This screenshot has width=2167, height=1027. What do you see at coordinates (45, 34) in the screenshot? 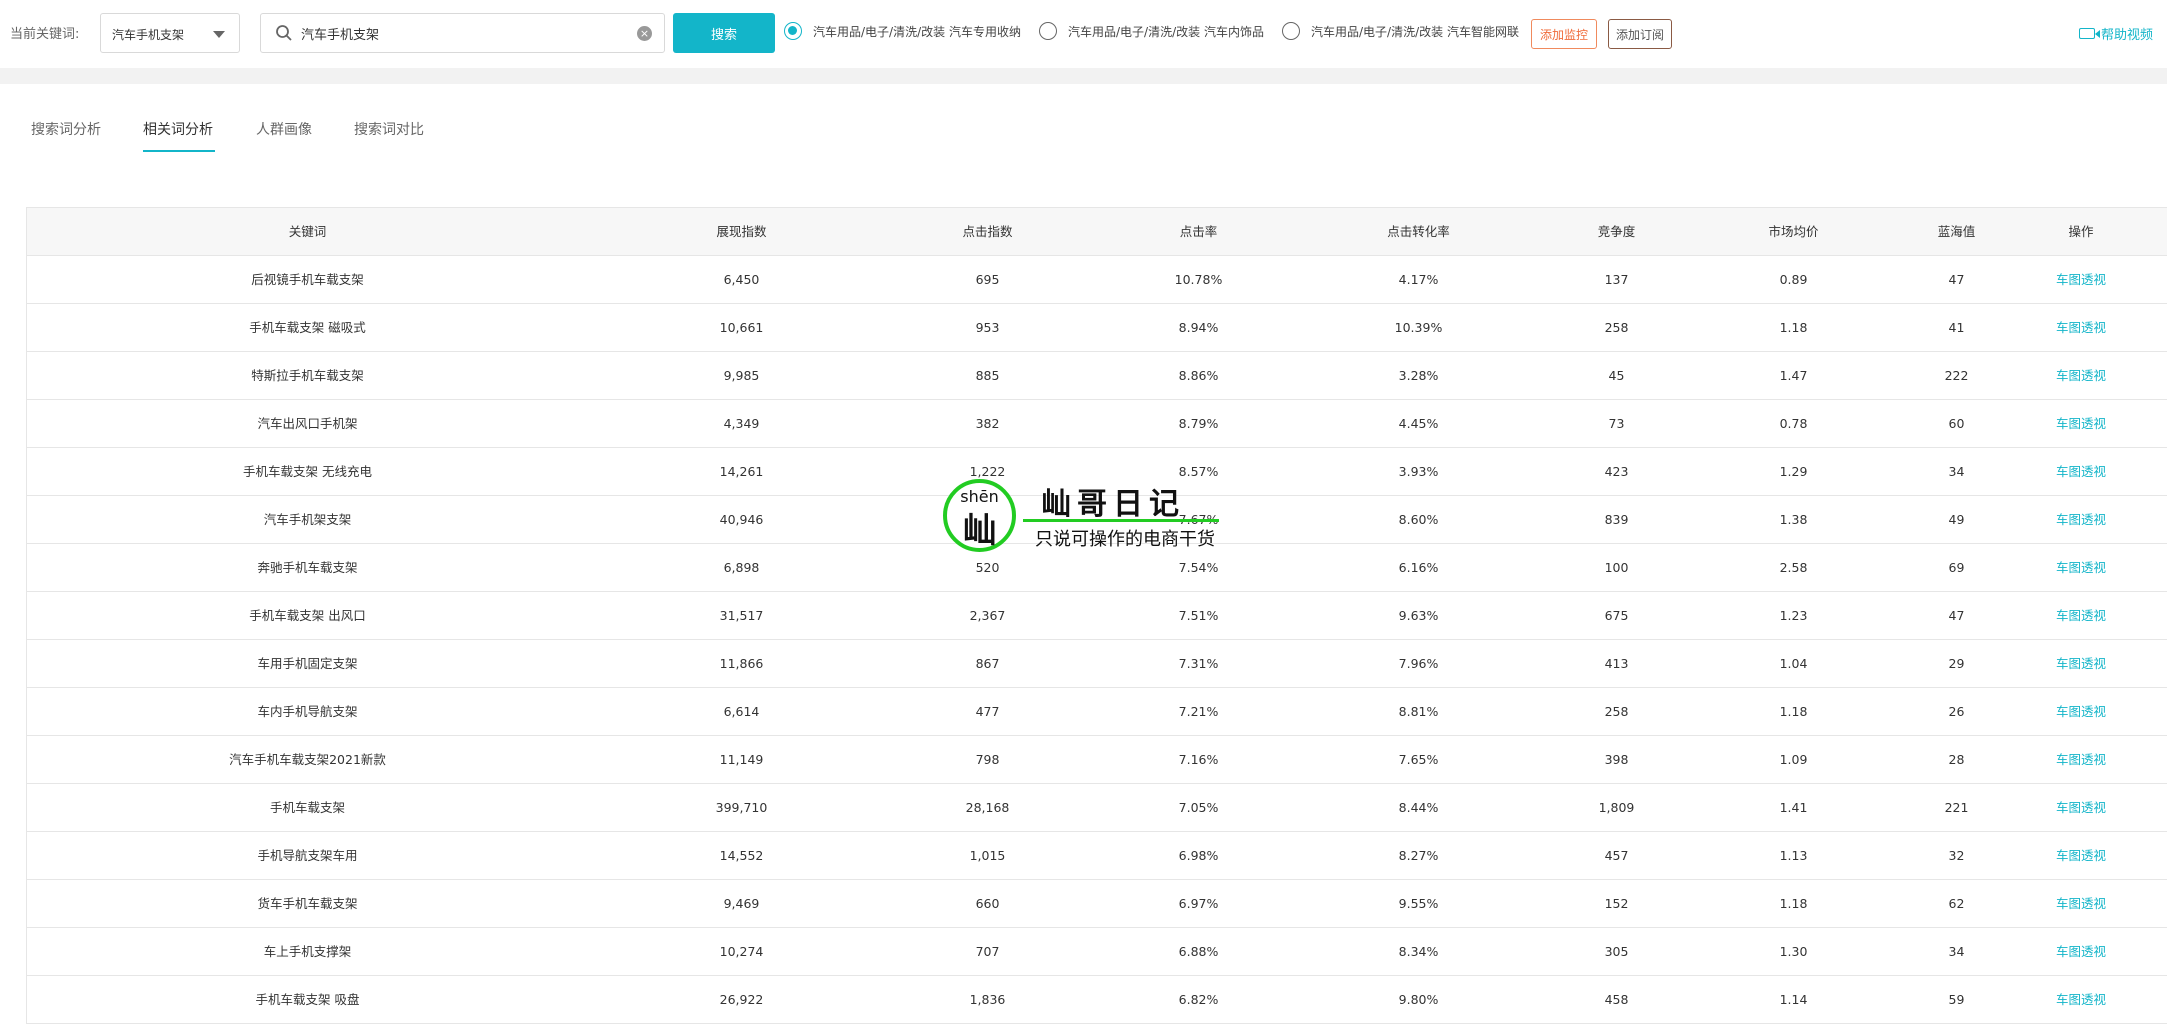
I see `current-keyword-label: 当前关键词:` at bounding box center [45, 34].